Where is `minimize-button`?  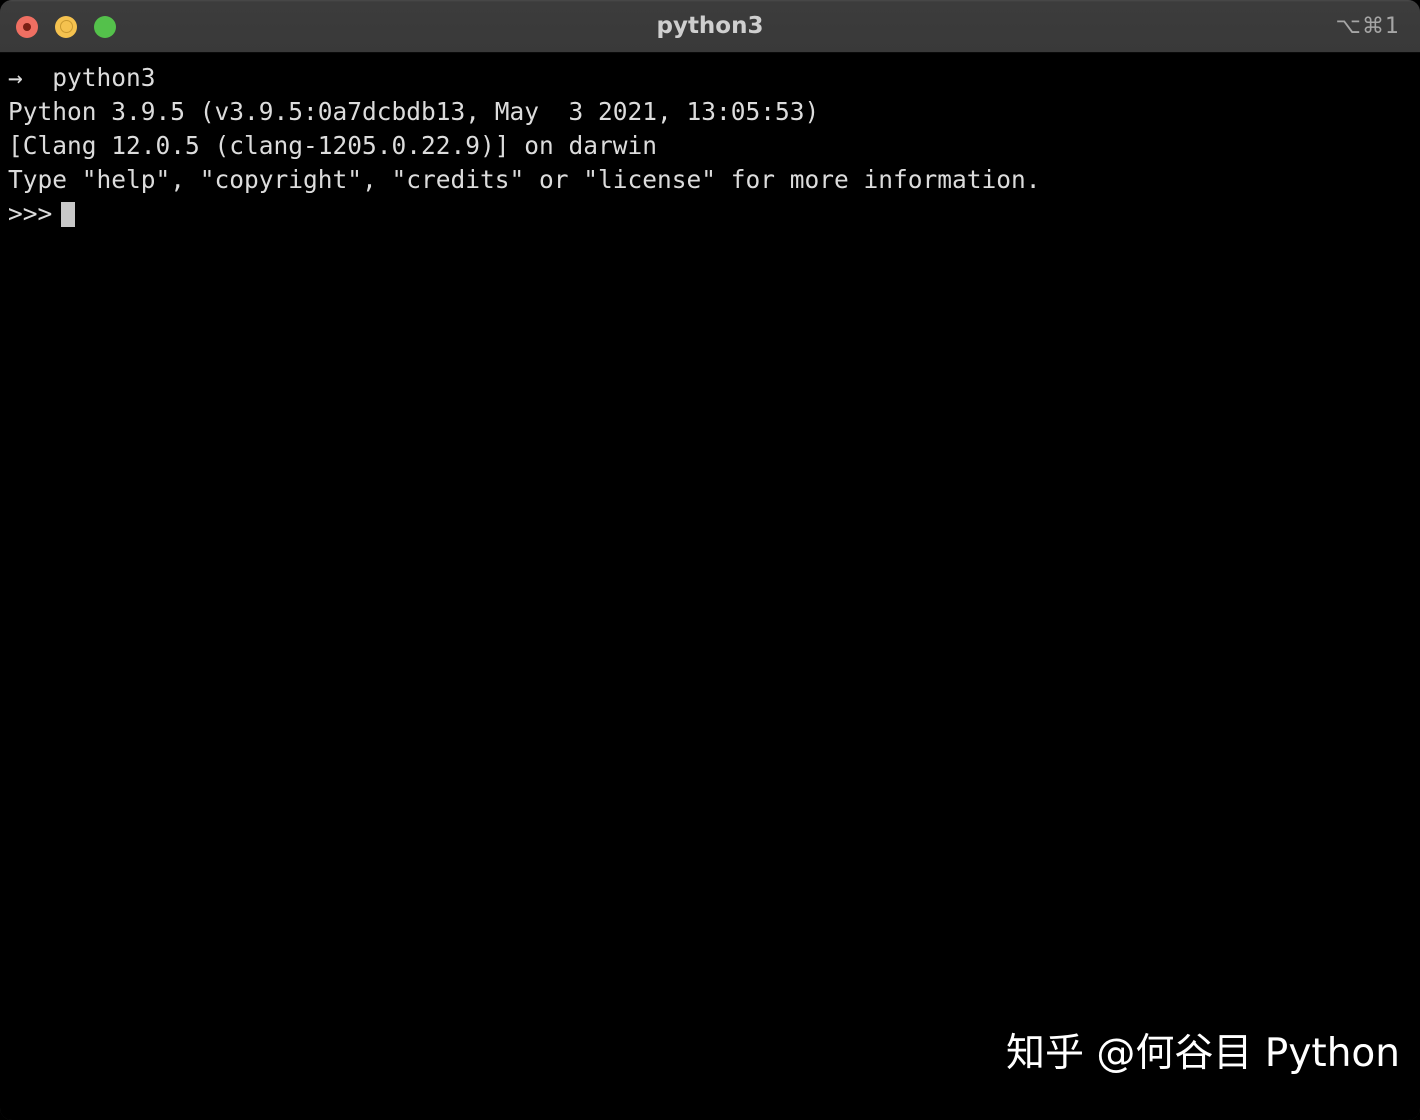 minimize-button is located at coordinates (66, 26).